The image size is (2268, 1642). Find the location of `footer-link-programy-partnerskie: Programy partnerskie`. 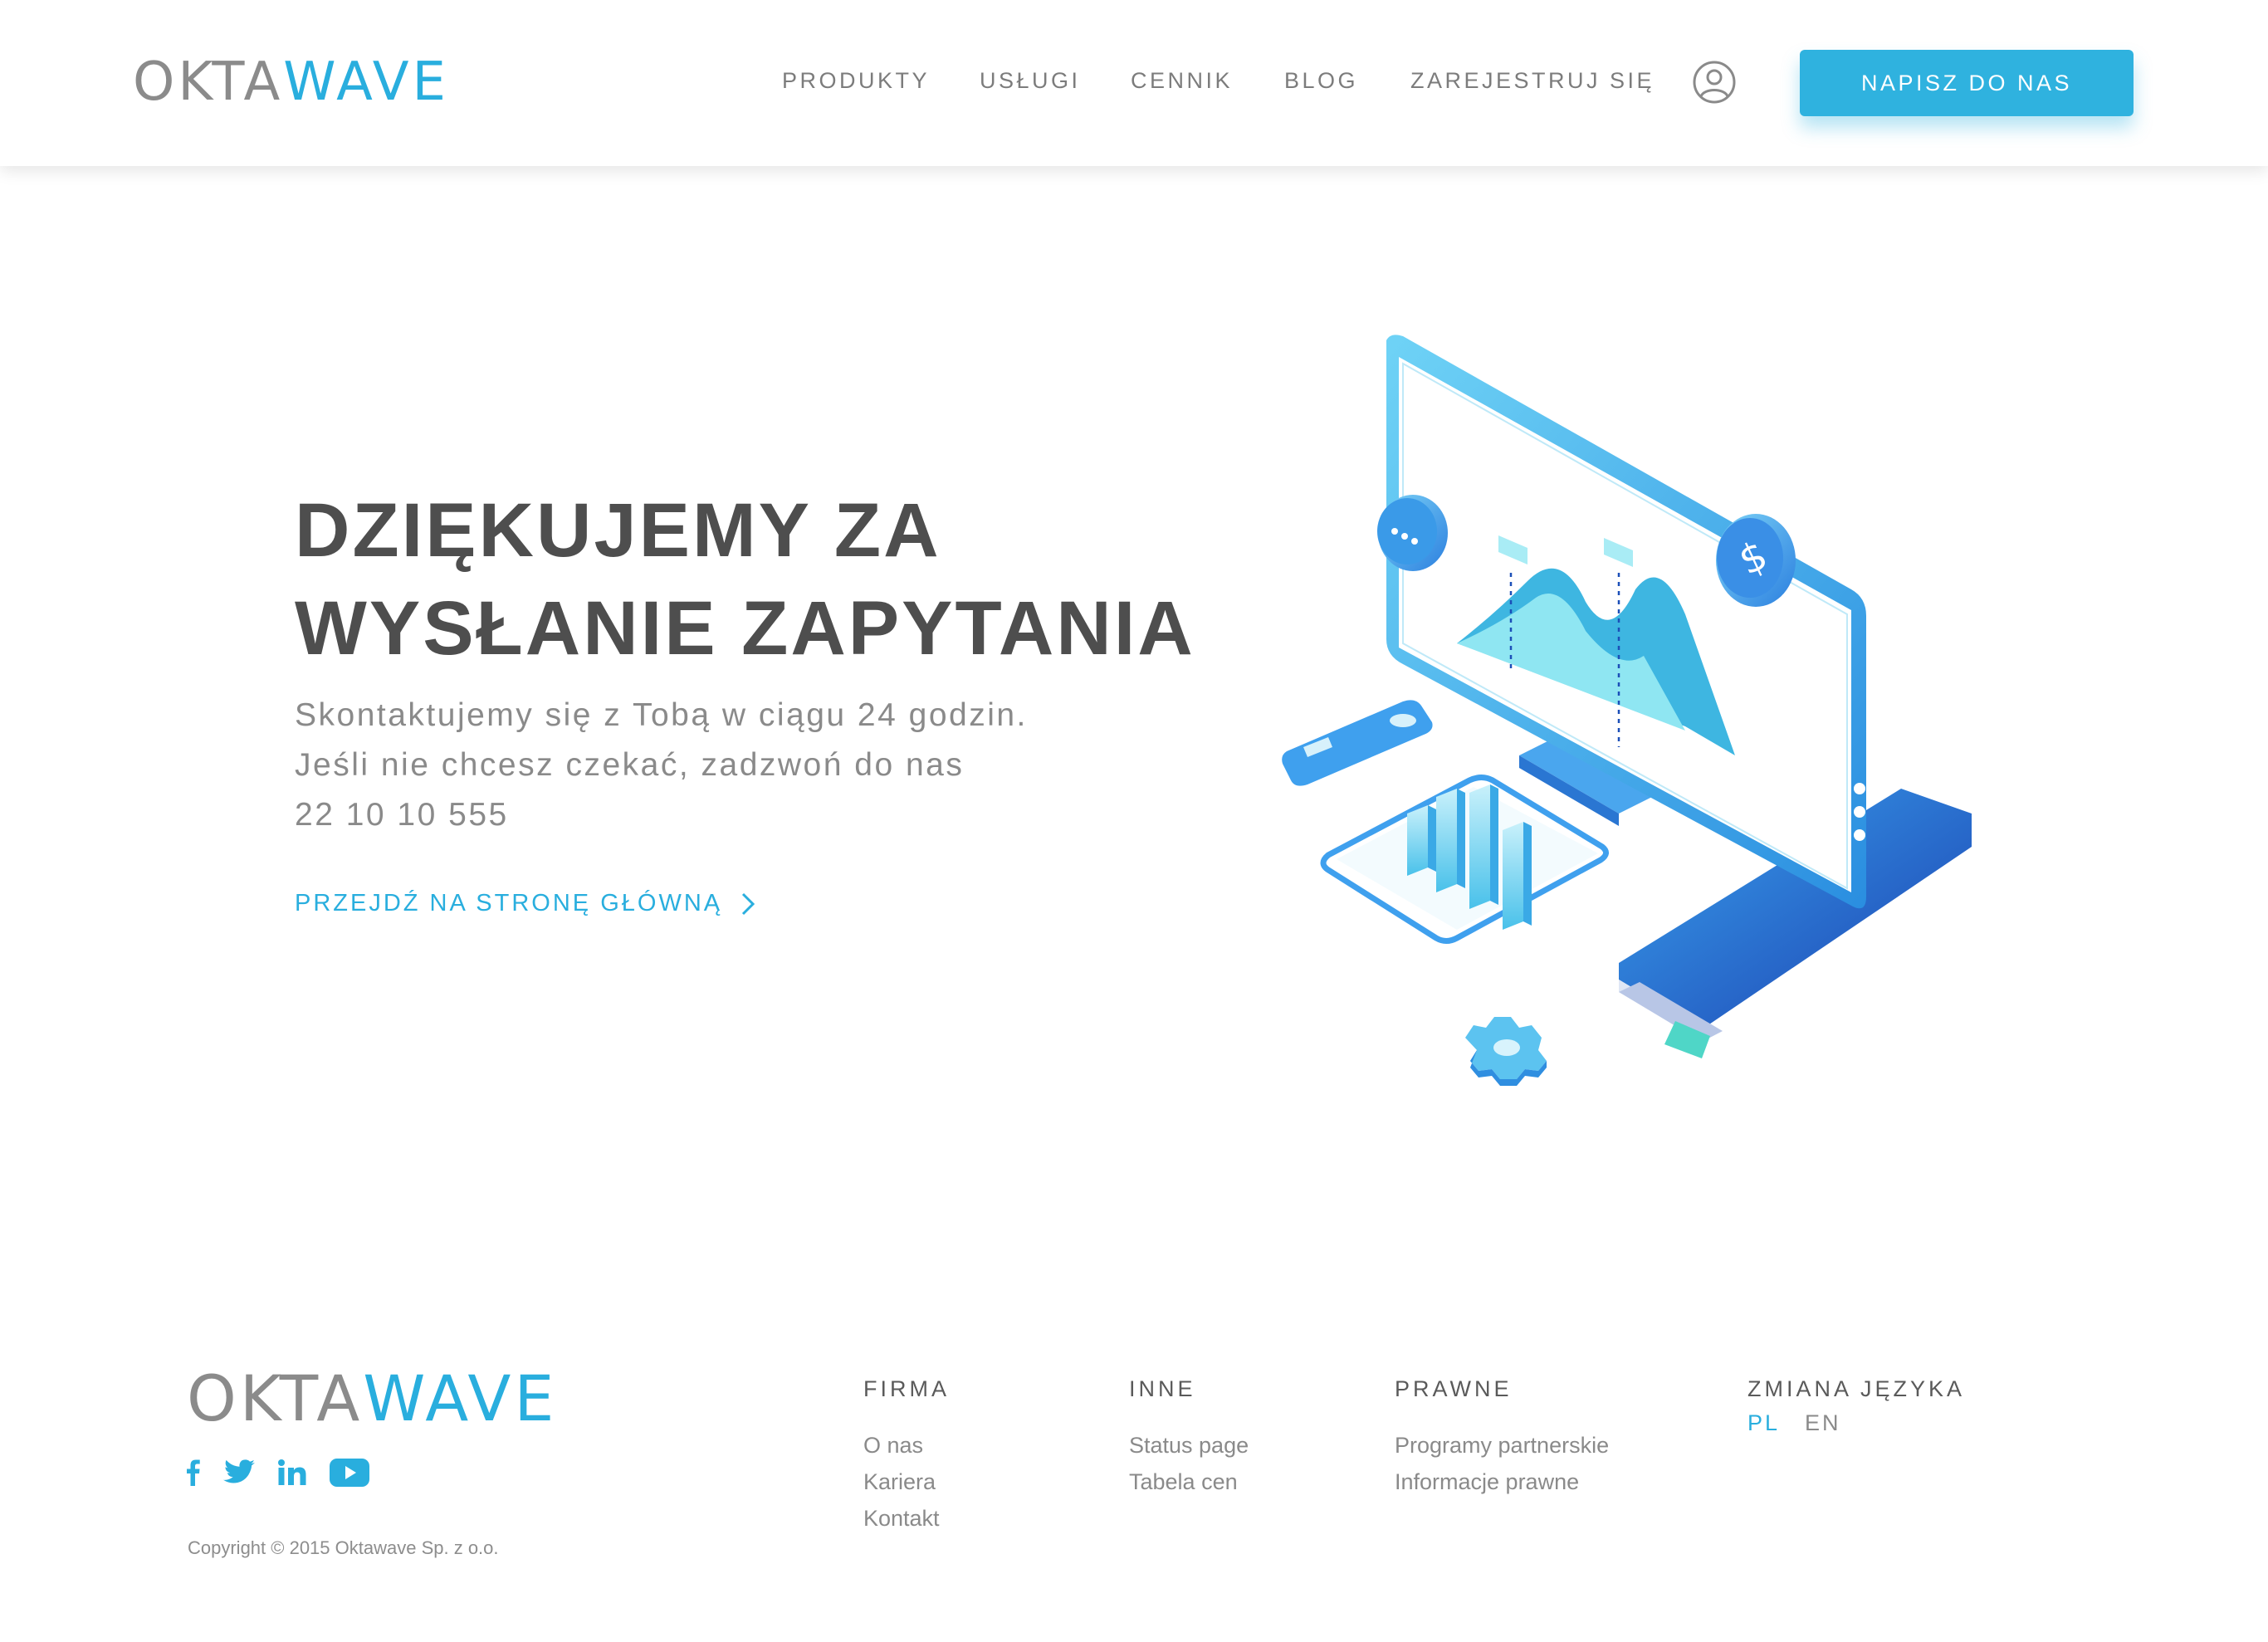

footer-link-programy-partnerskie: Programy partnerskie is located at coordinates (1502, 1445).